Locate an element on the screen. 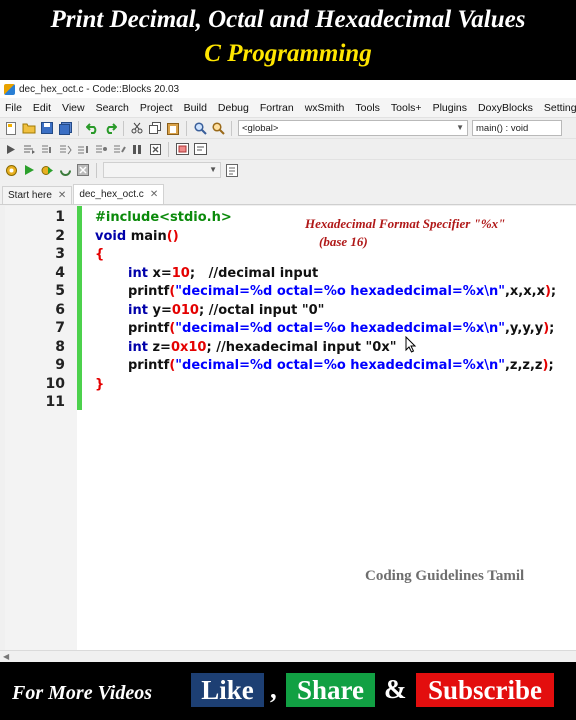 Image resolution: width=576 pixels, height=720 pixels. line-number: 6 is located at coordinates (60, 310).